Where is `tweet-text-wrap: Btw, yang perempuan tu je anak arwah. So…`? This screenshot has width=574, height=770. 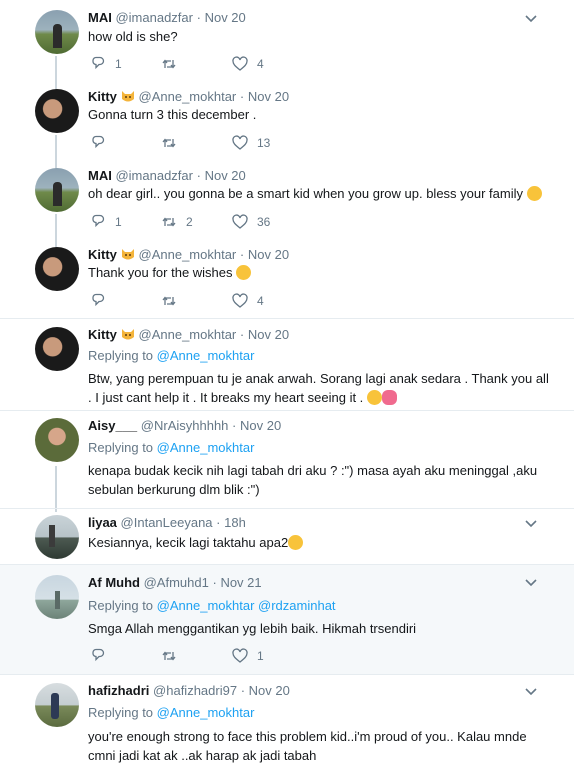
tweet-text-wrap: Btw, yang perempuan tu je anak arwah. So… is located at coordinates (321, 388).